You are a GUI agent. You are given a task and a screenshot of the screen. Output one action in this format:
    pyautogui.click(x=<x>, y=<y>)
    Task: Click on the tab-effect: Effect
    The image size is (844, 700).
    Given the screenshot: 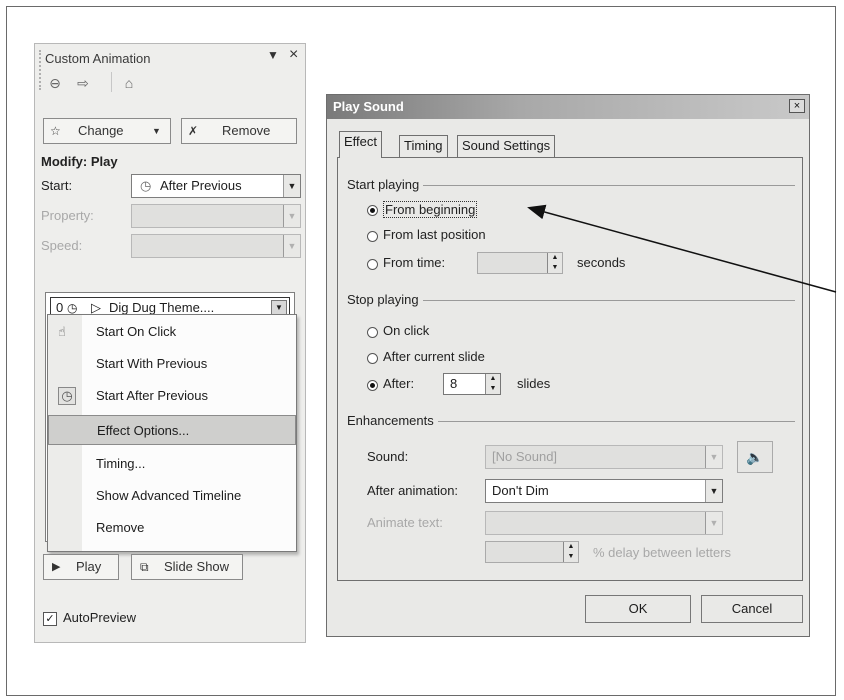 What is the action you would take?
    pyautogui.click(x=361, y=144)
    